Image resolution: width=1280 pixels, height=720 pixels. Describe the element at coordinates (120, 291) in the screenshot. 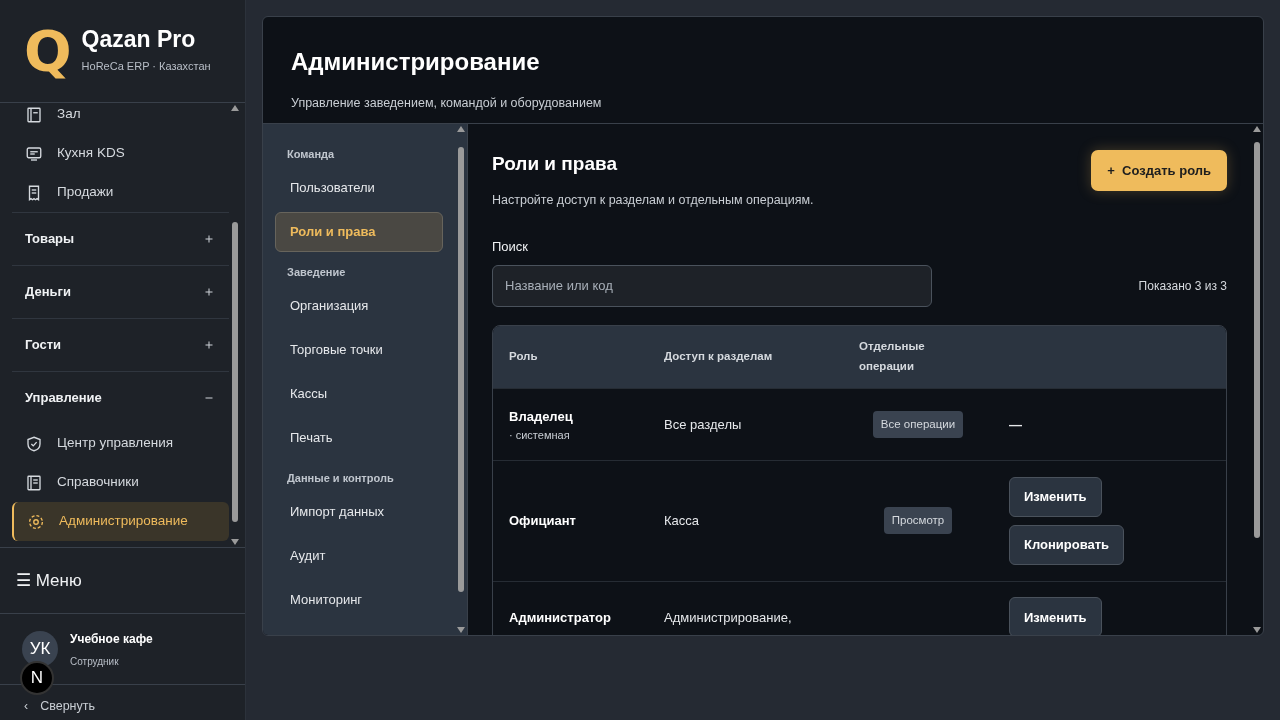

I see `nav-group: Деньги` at that location.